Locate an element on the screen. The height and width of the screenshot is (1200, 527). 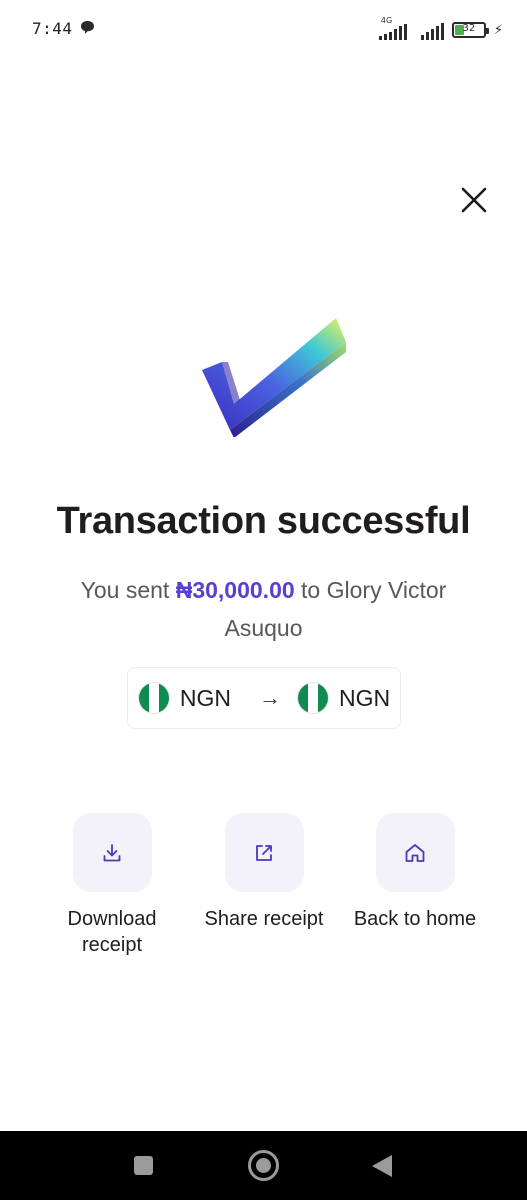
status-time: 7:44 is located at coordinates (52, 28).